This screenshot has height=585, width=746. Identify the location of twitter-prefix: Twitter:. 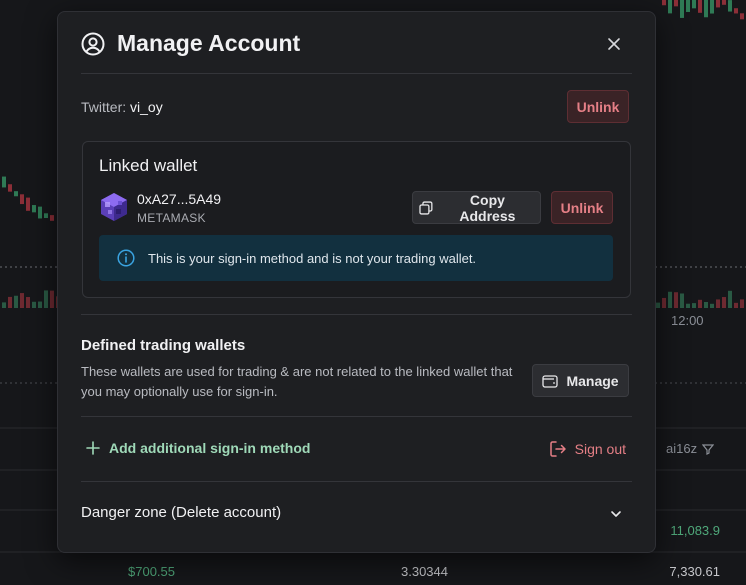
(104, 107).